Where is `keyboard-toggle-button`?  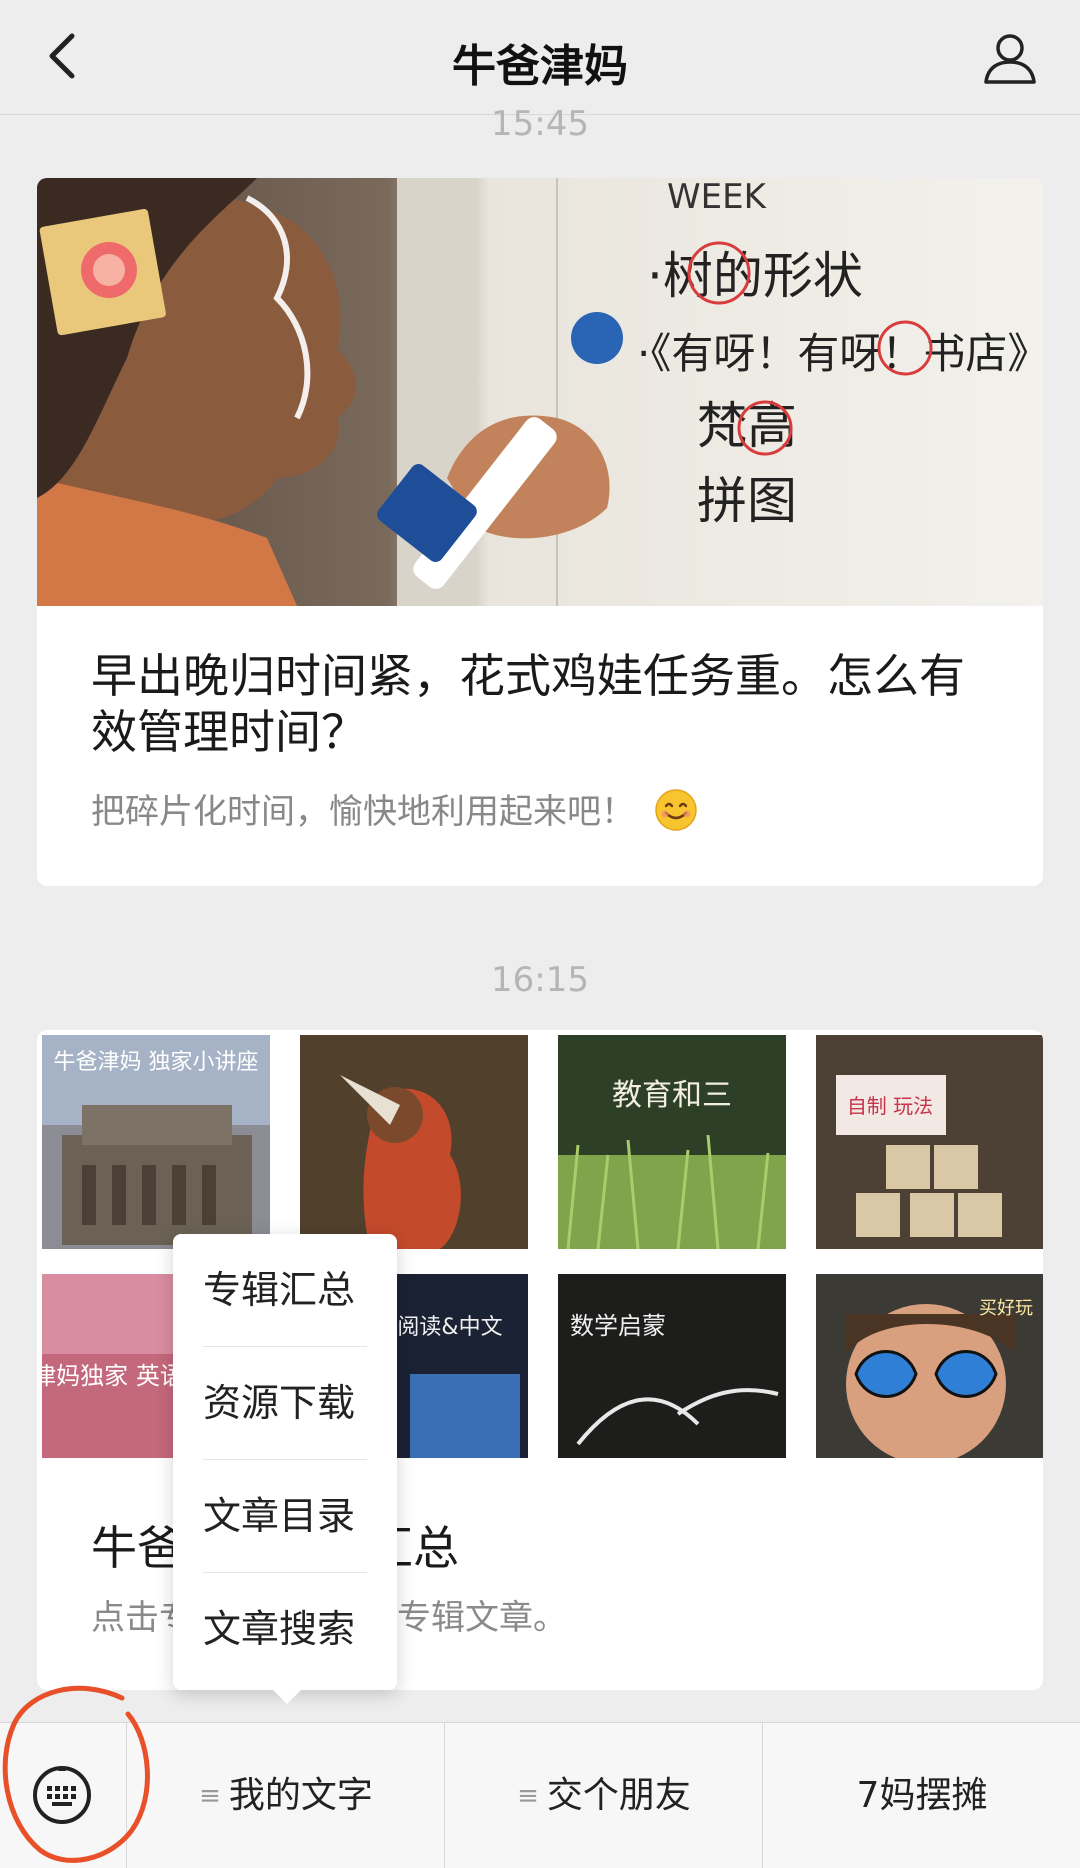 keyboard-toggle-button is located at coordinates (63, 1795).